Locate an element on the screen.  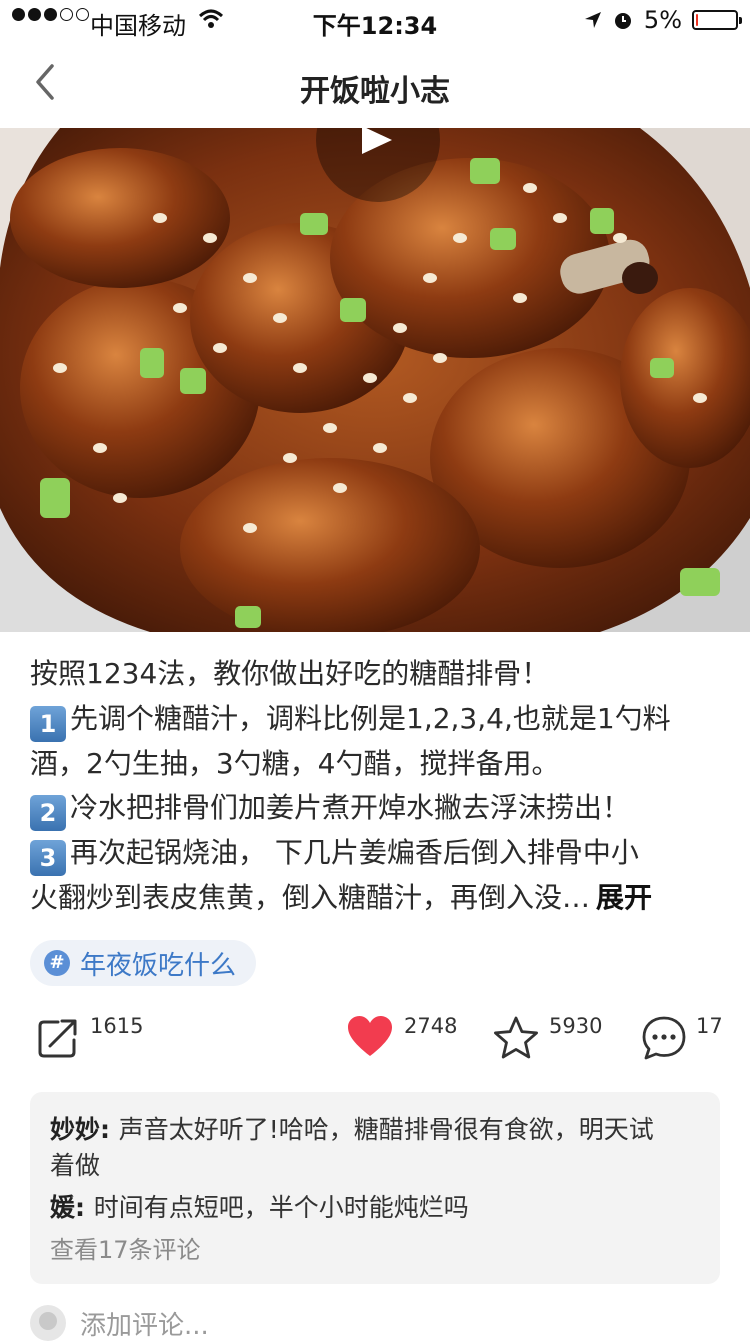
favorite-button: 5930 is located at coordinates (552, 1044).